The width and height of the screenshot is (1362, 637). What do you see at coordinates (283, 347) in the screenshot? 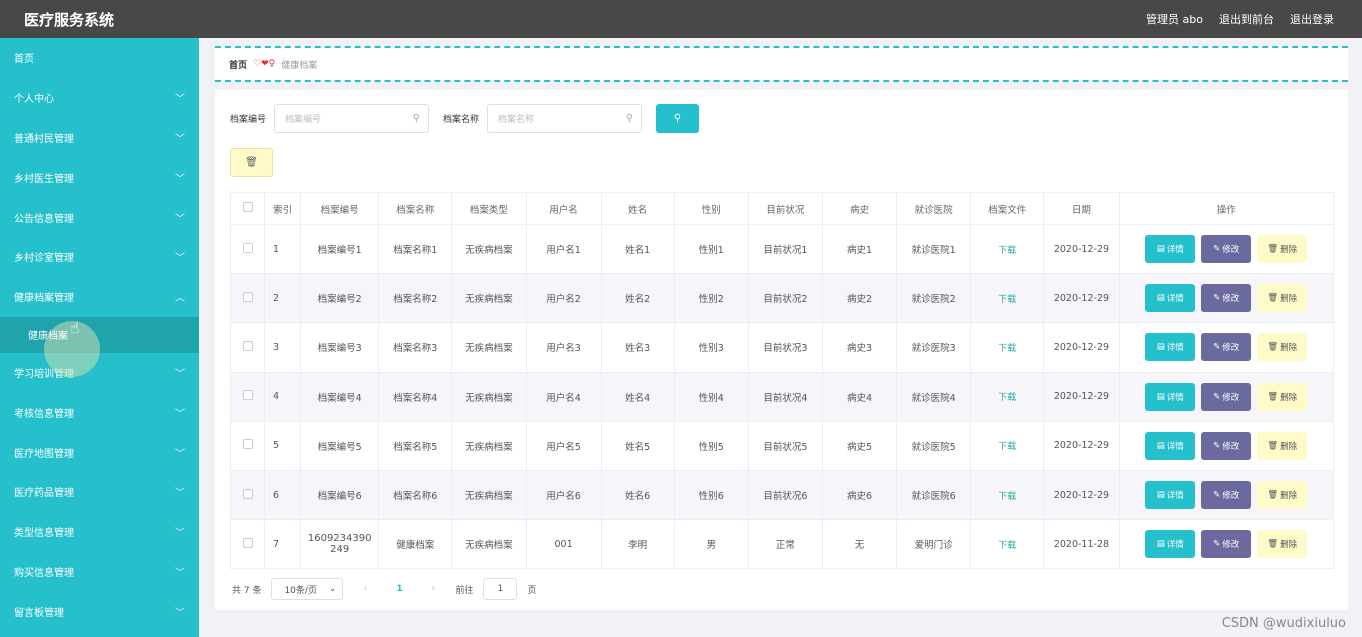
I see `cell-index: 3` at bounding box center [283, 347].